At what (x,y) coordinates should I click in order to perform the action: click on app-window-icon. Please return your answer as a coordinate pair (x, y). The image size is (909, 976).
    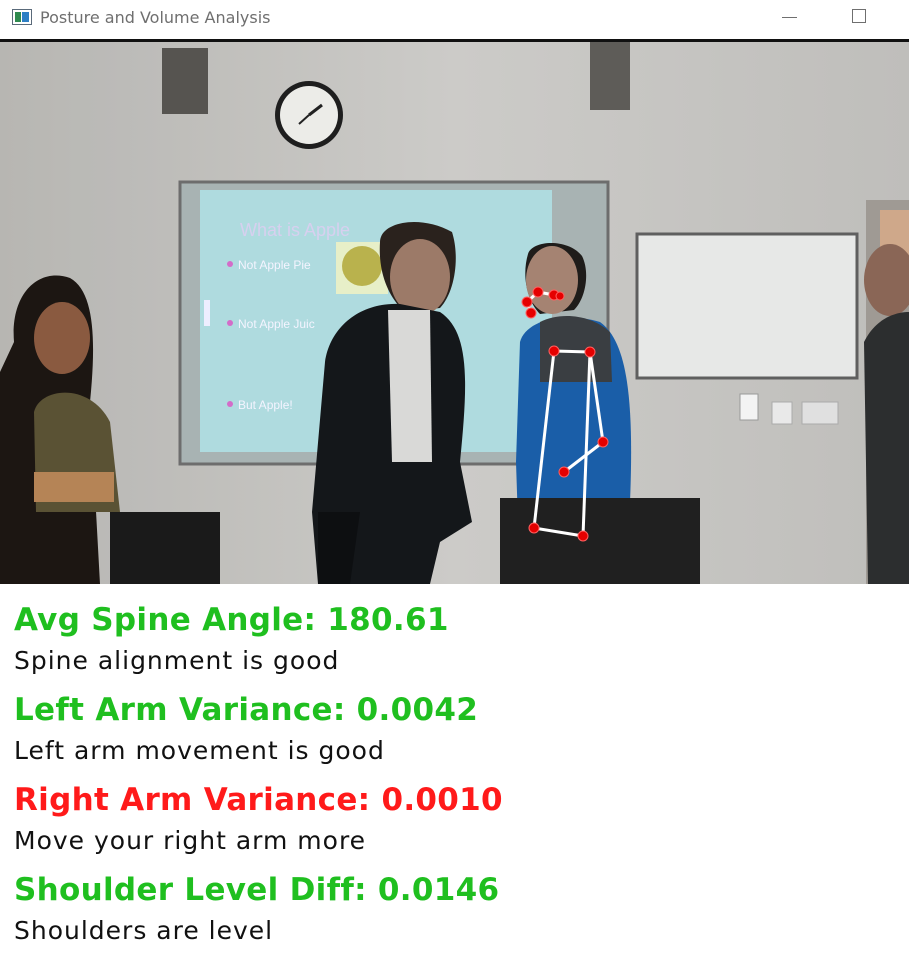
    Looking at the image, I should click on (22, 17).